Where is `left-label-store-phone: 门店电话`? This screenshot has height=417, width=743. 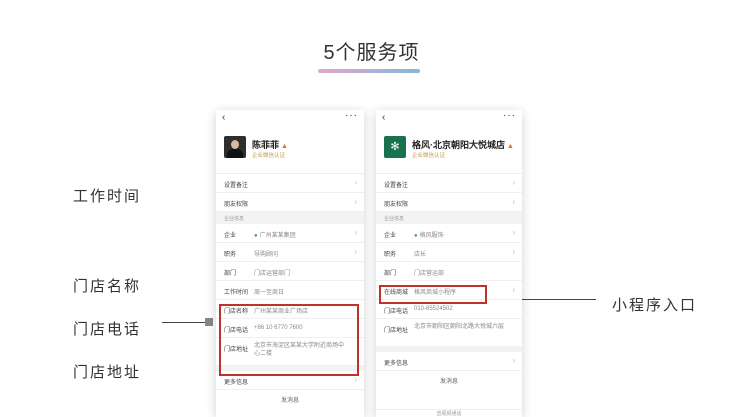
left-label-store-phone: 门店电话 is located at coordinates (107, 329).